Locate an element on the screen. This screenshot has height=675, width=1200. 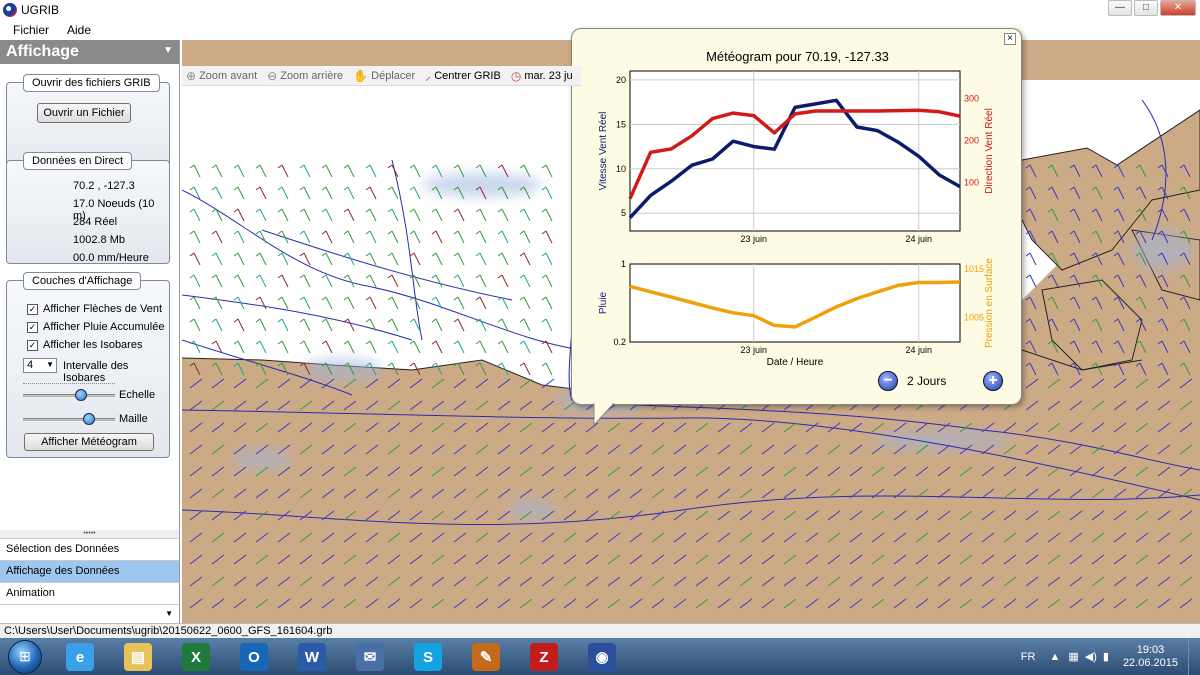
taskbar-app-outlook: O is located at coordinates (254, 657).